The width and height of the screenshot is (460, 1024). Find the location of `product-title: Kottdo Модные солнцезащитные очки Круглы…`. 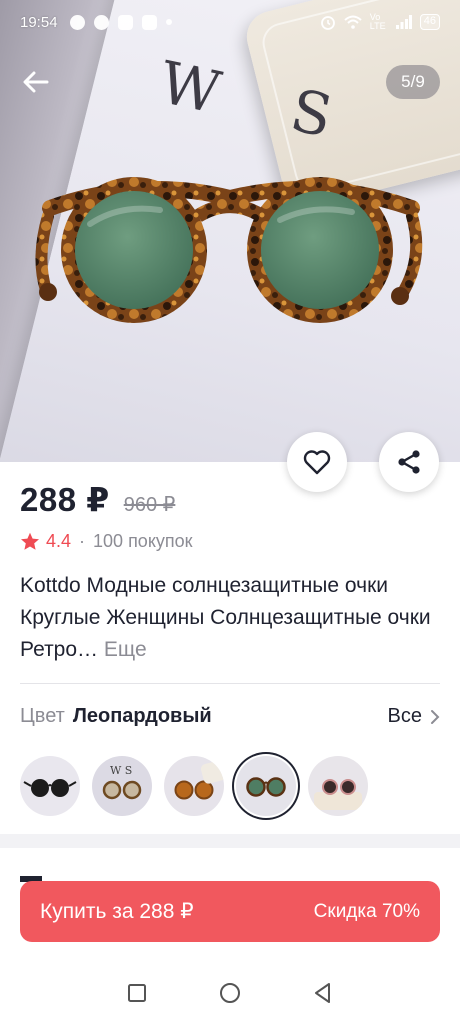

product-title: Kottdo Модные солнцезащитные очки Круглы… is located at coordinates (230, 618).